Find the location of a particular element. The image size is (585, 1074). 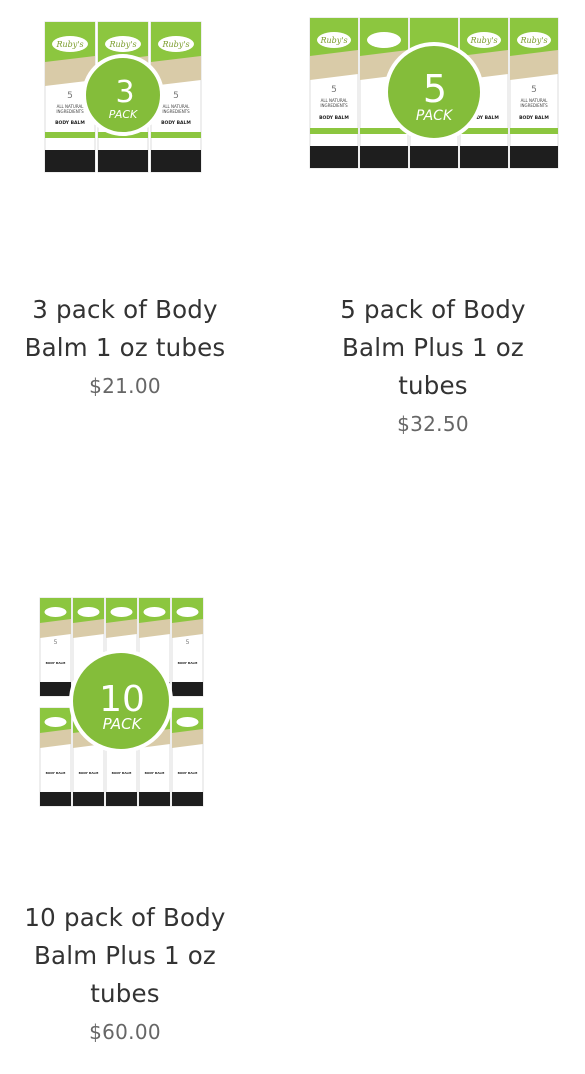

svg-text: 3 is located at coordinates (124, 92).